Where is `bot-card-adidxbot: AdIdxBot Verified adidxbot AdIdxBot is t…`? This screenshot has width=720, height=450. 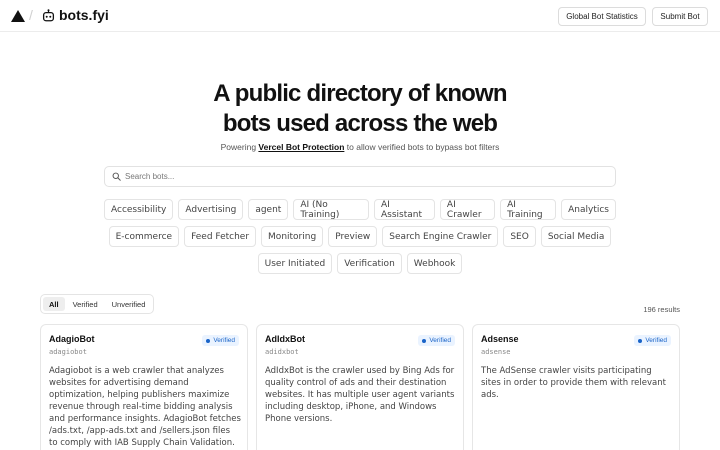
bot-card-adidxbot: AdIdxBot Verified adidxbot AdIdxBot is t… is located at coordinates (360, 387).